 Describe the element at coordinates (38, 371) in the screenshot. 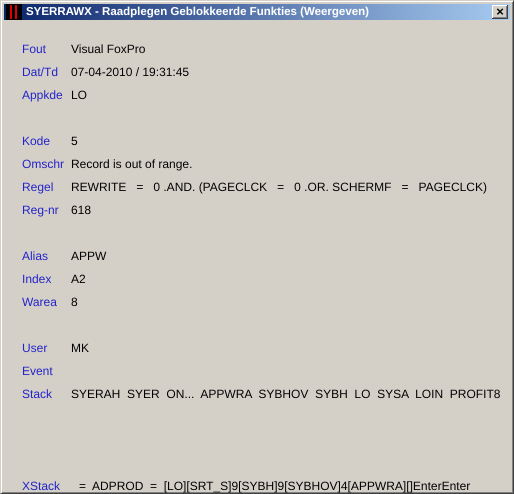

I see `field-label: Event` at that location.